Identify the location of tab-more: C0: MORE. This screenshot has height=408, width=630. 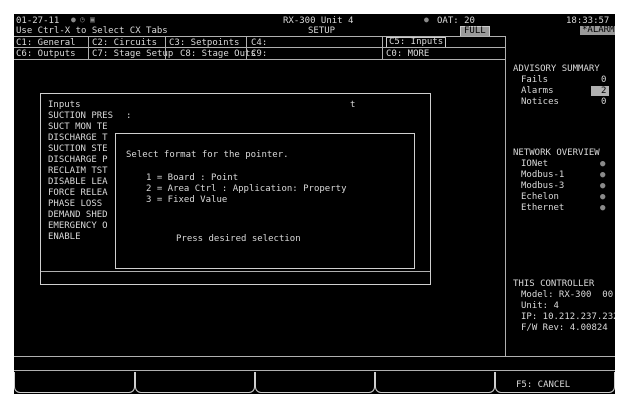
(407, 54).